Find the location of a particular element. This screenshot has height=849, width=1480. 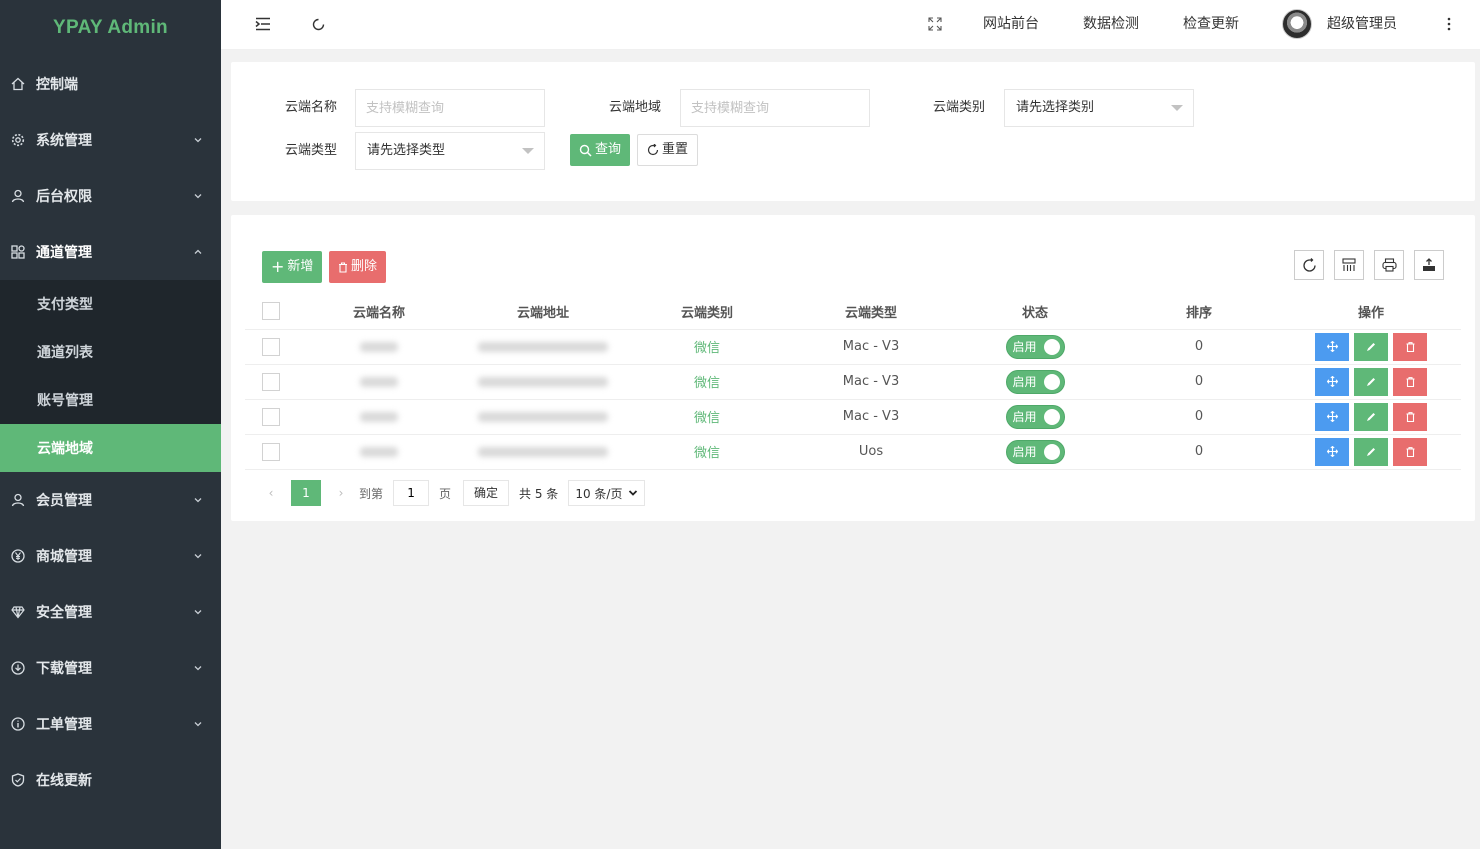

sidebar-subitem-channel-list: 通道列表 is located at coordinates (110, 352).